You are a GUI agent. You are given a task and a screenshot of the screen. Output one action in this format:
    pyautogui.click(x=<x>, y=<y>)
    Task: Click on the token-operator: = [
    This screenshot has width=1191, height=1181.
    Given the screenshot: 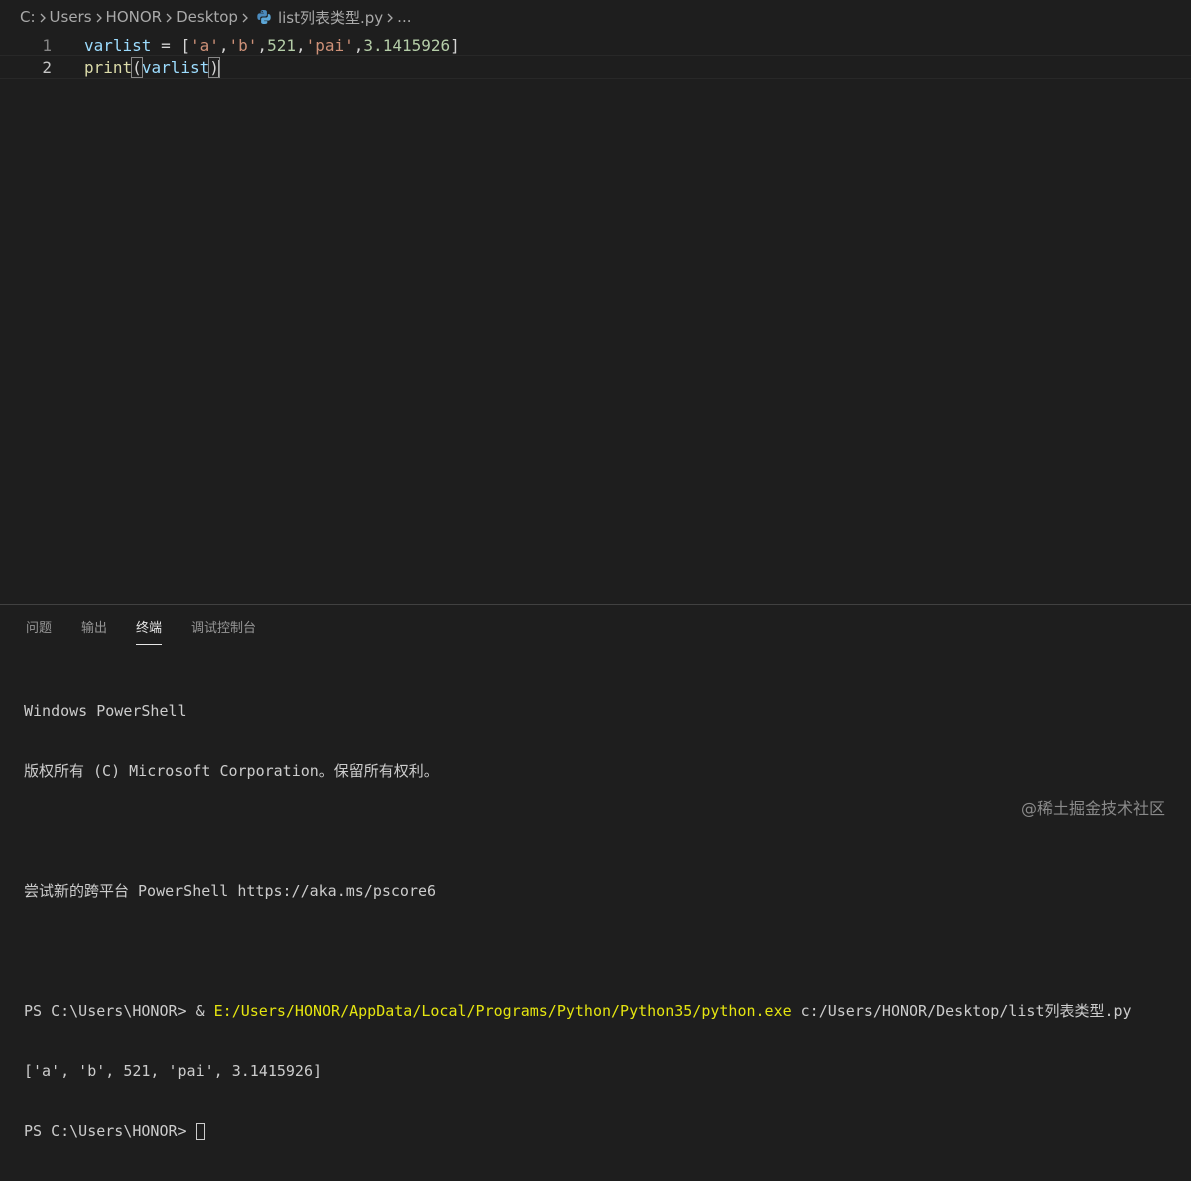 What is the action you would take?
    pyautogui.click(x=170, y=45)
    